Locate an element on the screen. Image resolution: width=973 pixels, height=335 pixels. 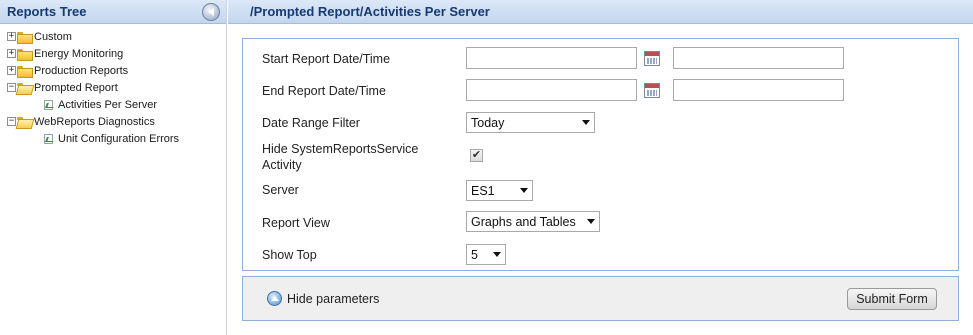
report-header: /Prompted Report/Activities Per Server is located at coordinates (600, 12).